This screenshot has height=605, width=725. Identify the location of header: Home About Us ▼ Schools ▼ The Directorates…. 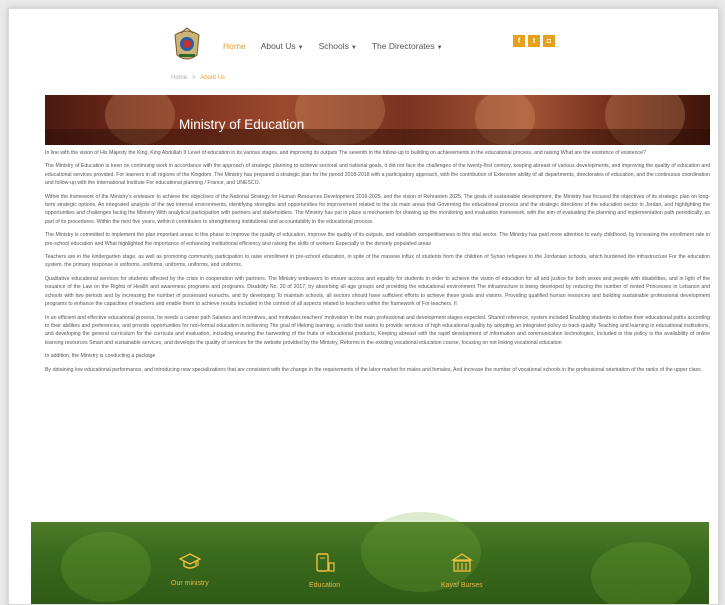
(363, 43).